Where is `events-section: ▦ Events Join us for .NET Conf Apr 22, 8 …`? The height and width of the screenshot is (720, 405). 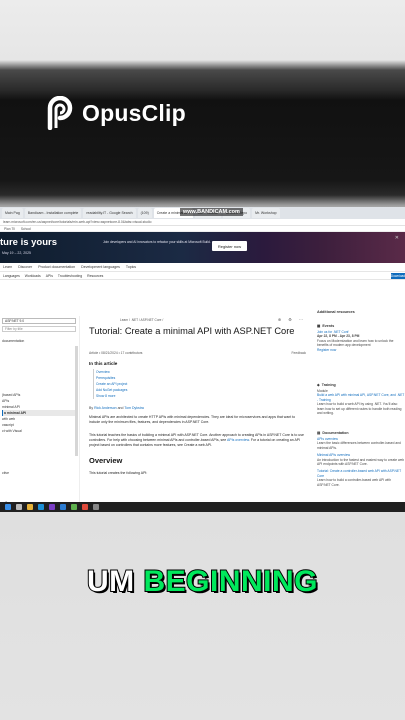 events-section: ▦ Events Join us for .NET Conf Apr 22, 8 … is located at coordinates (361, 338).